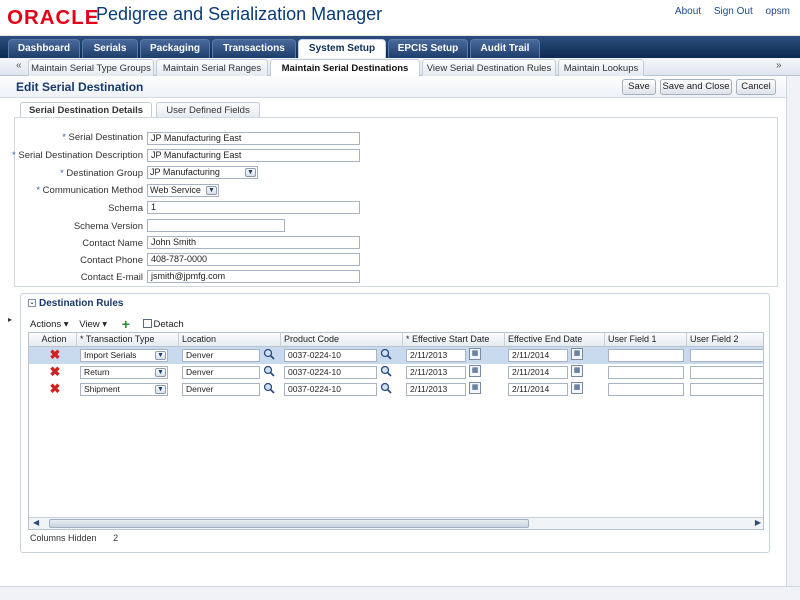  What do you see at coordinates (202, 172) in the screenshot?
I see `destination-group-select: JP Manufacturing ▼` at bounding box center [202, 172].